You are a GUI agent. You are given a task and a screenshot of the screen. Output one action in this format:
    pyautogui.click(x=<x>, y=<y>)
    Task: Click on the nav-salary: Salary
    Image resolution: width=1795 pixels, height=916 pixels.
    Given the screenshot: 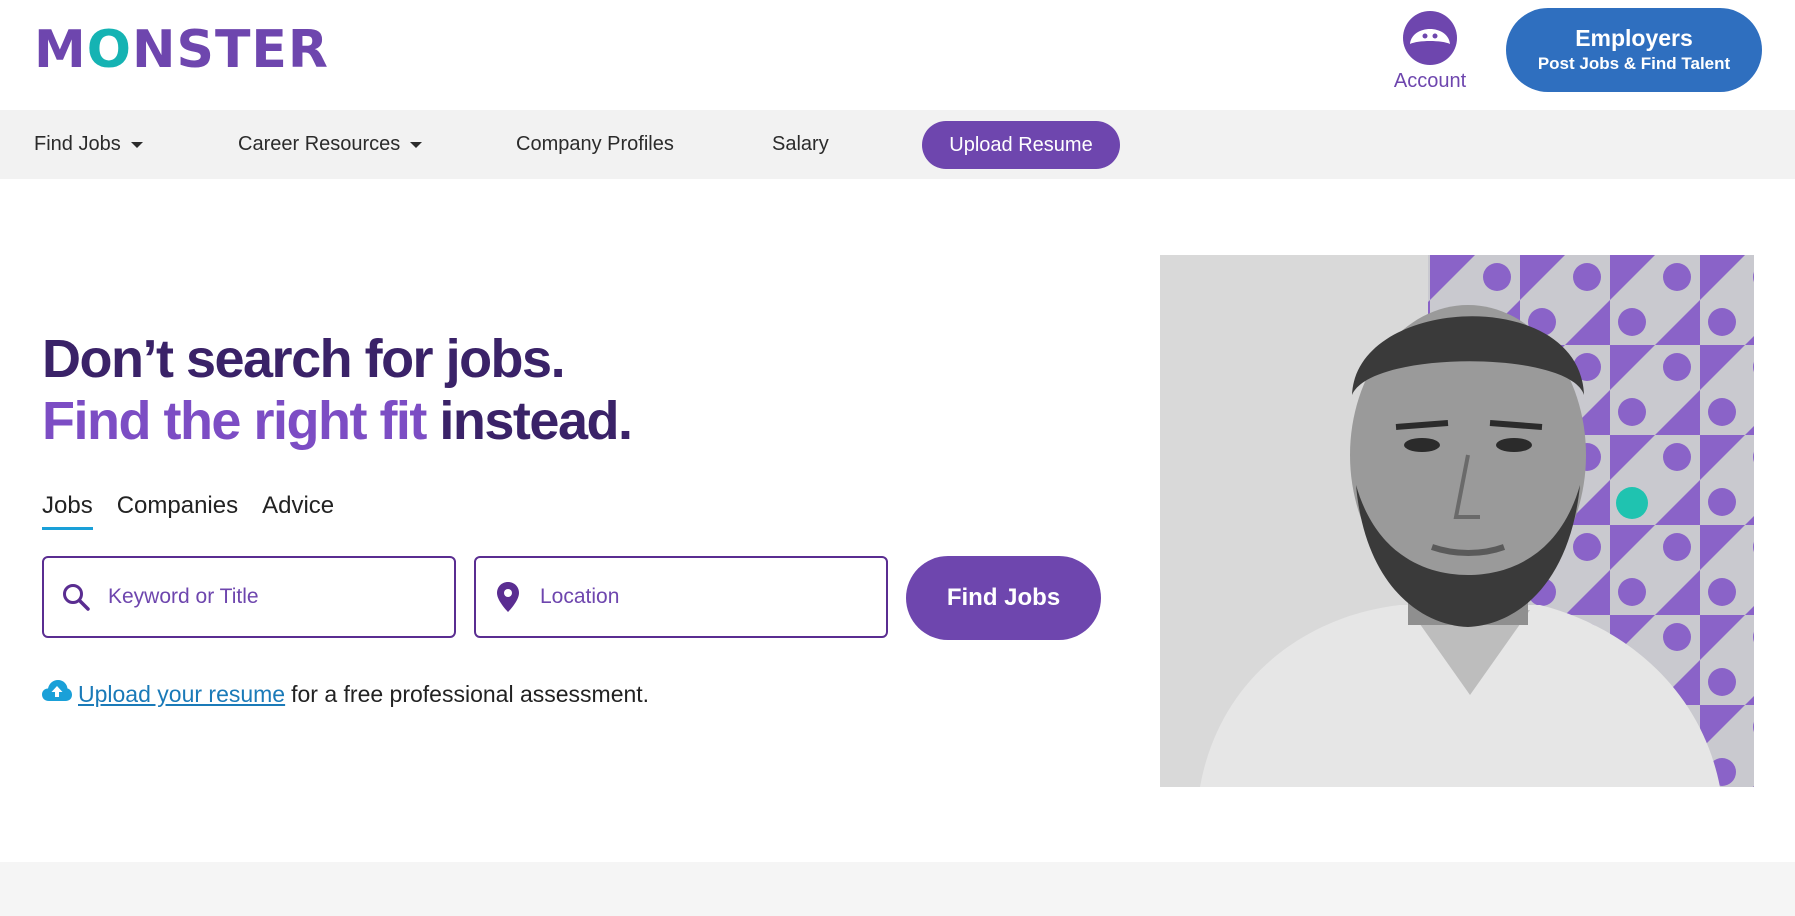 What is the action you would take?
    pyautogui.click(x=800, y=144)
    